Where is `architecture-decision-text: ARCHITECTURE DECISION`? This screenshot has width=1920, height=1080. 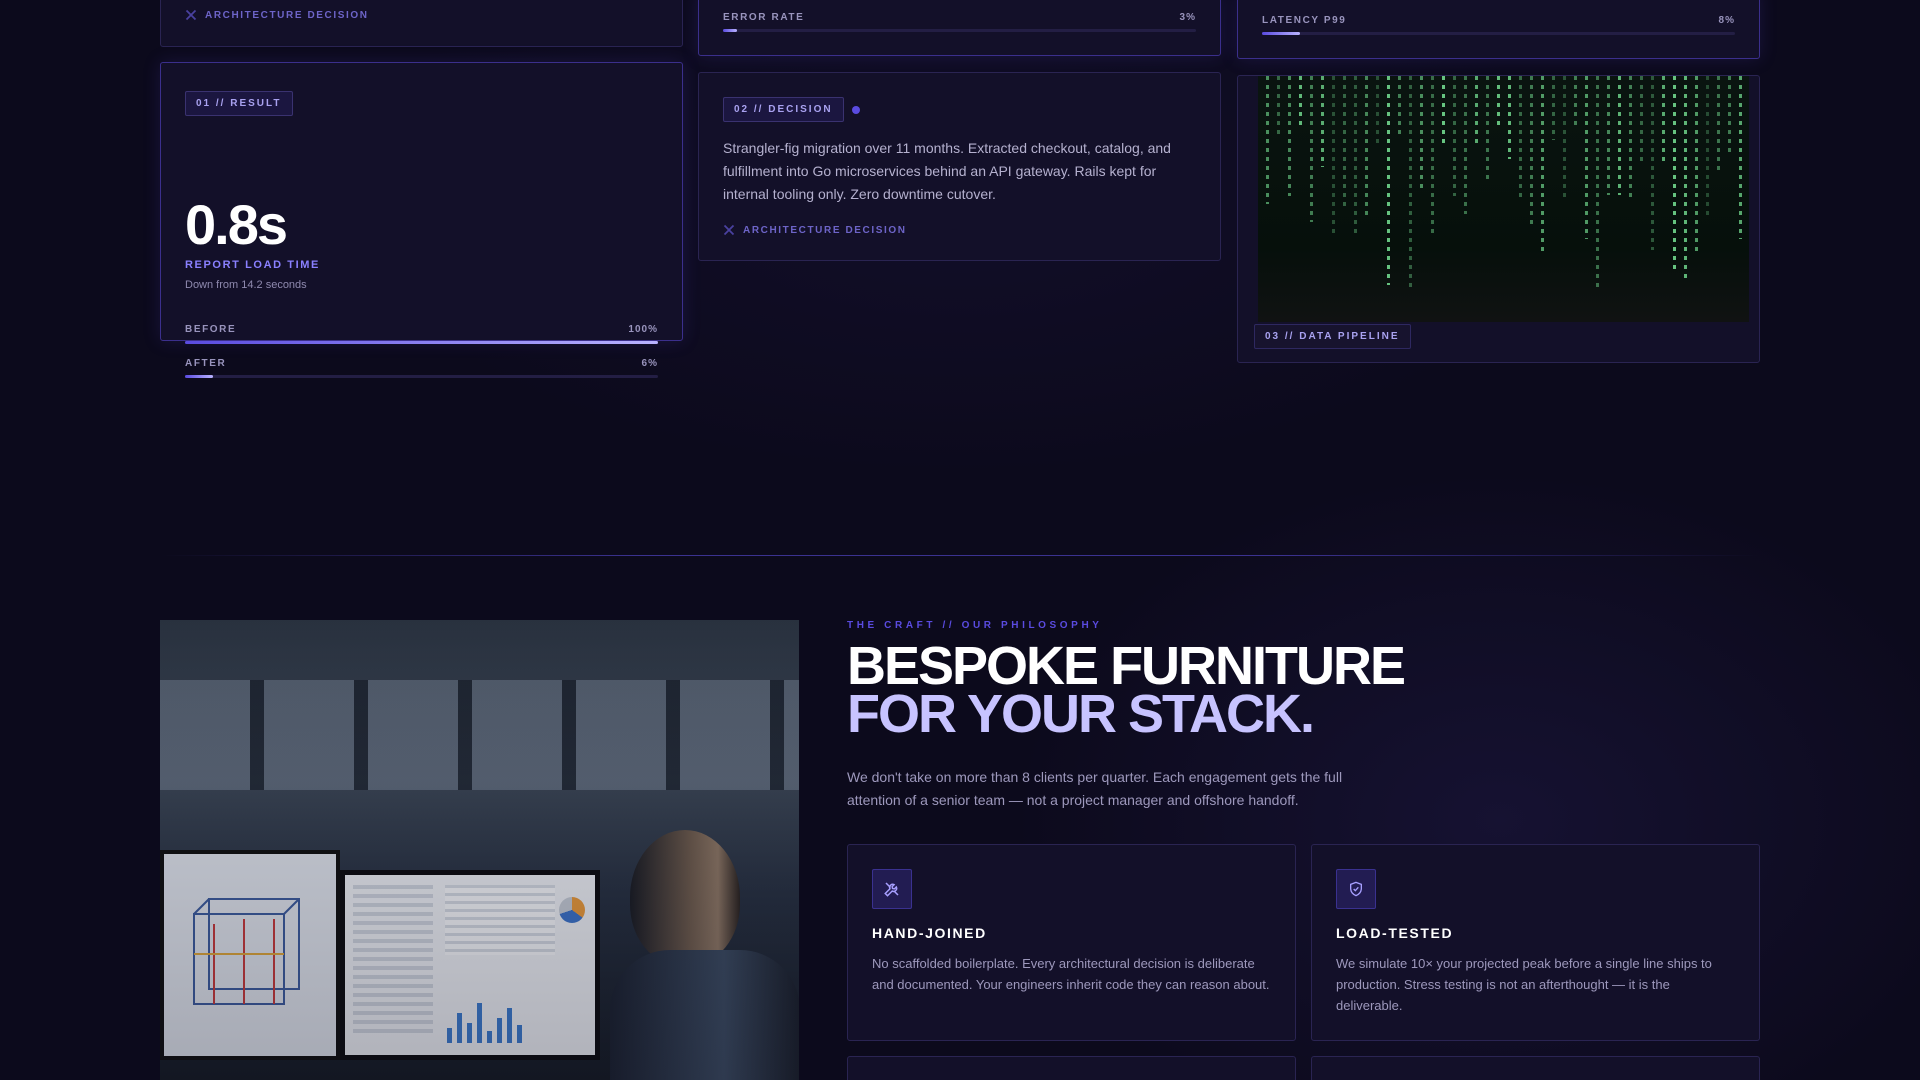
architecture-decision-text: ARCHITECTURE DECISION is located at coordinates (287, 15).